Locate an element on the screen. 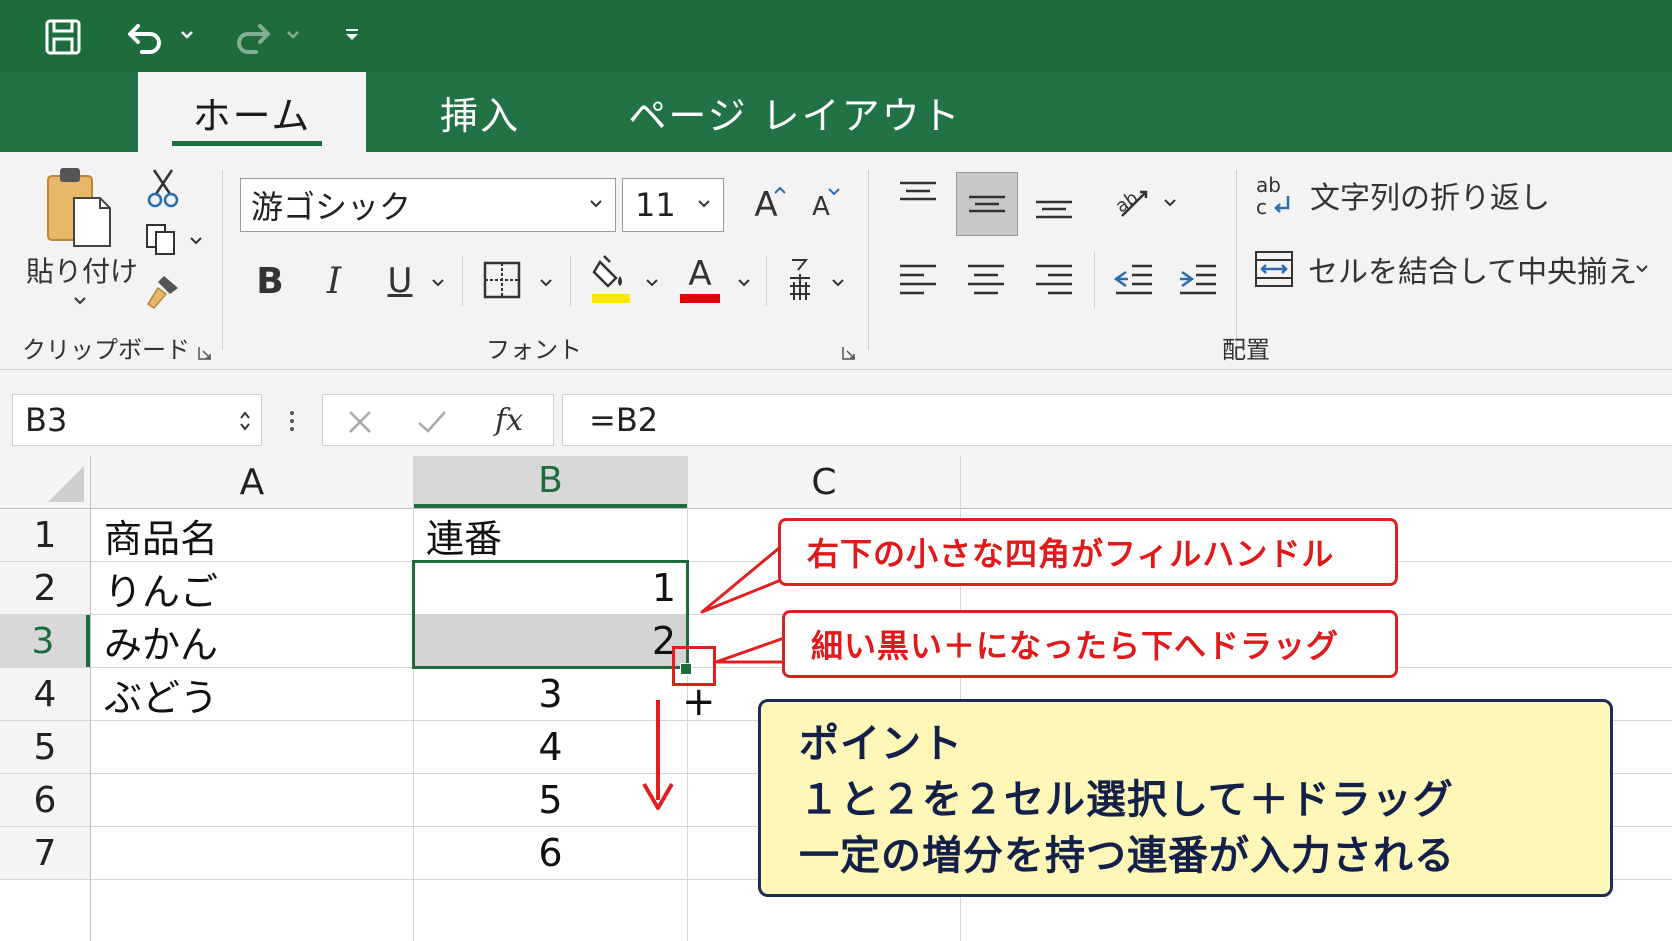  format-painter-icon is located at coordinates (163, 292).